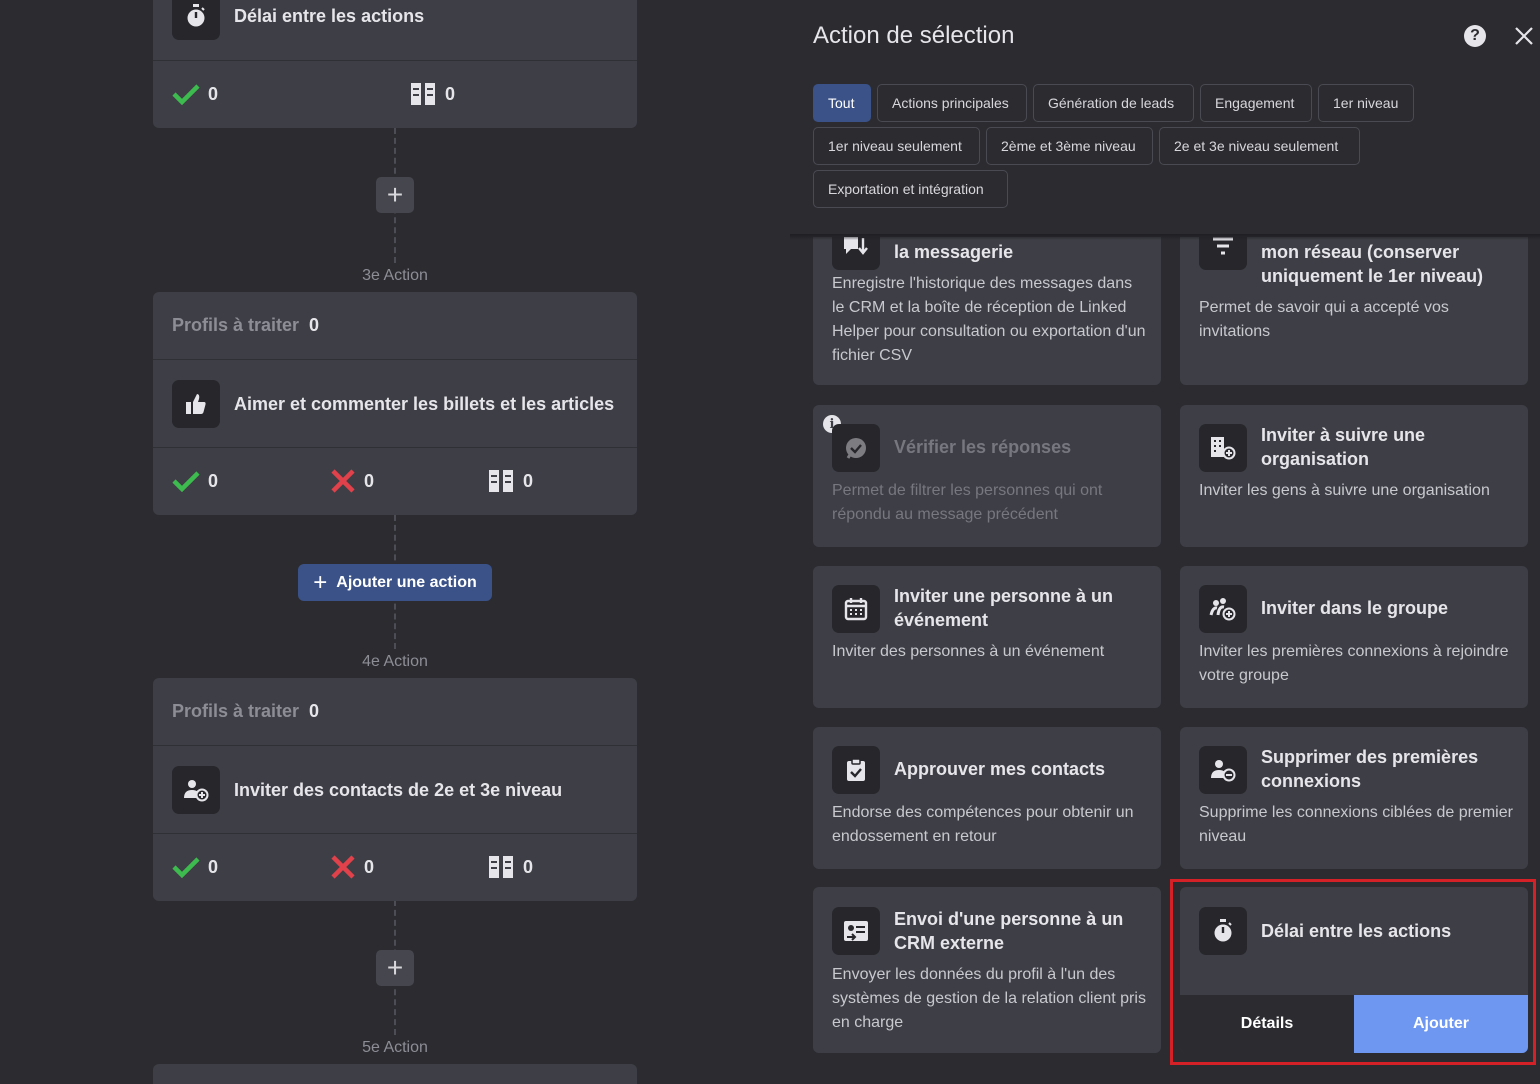 Image resolution: width=1540 pixels, height=1084 pixels. What do you see at coordinates (320, 582) in the screenshot?
I see `plus-icon: +` at bounding box center [320, 582].